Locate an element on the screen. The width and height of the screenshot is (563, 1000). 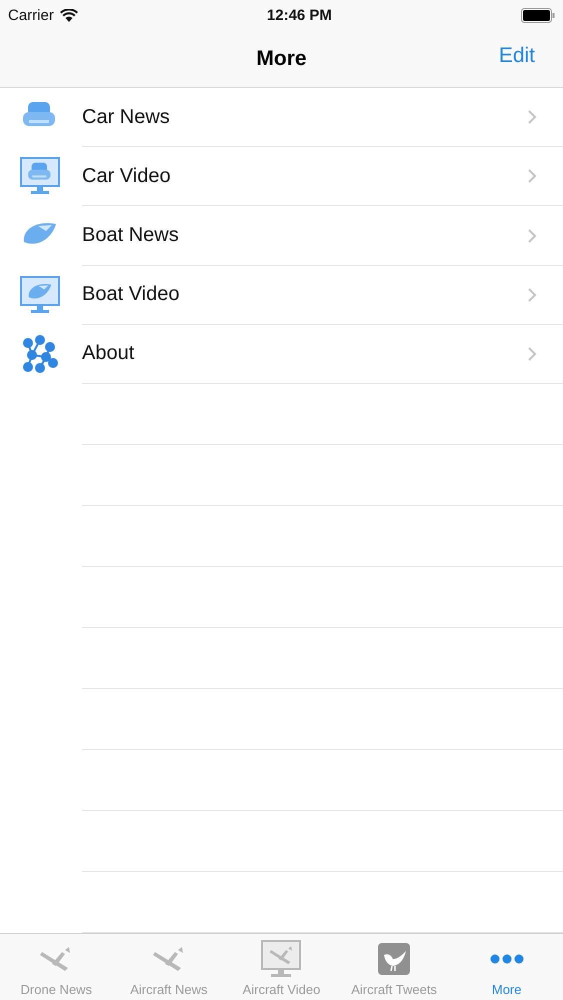
list-item: Car News is located at coordinates (322, 118).